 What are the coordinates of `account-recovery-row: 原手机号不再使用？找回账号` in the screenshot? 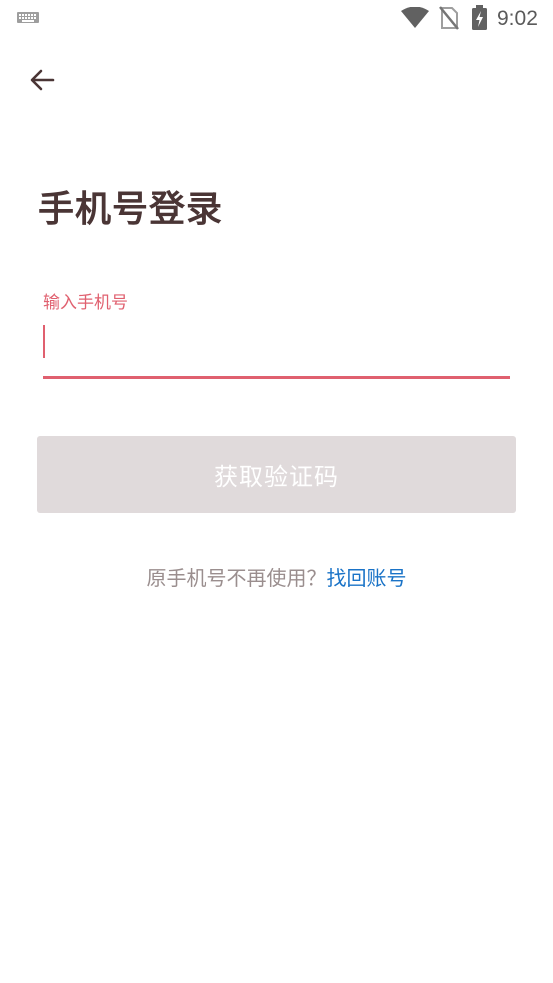 It's located at (276, 578).